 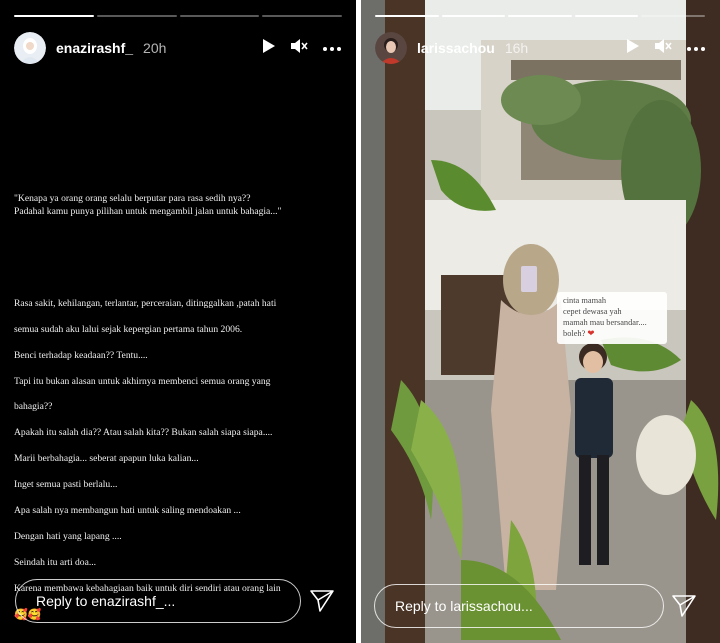 I want to click on sticker-text: boleh?, so click(x=575, y=333).